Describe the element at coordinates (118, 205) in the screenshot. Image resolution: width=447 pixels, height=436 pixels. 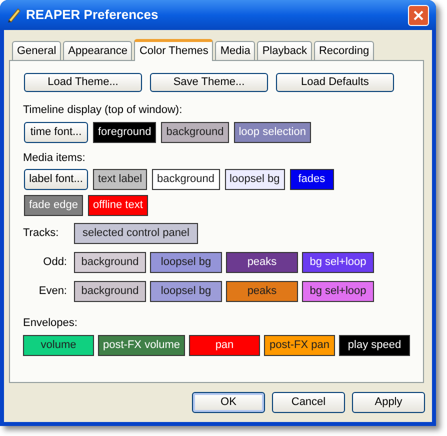
I see `color-swatch: offline text` at that location.